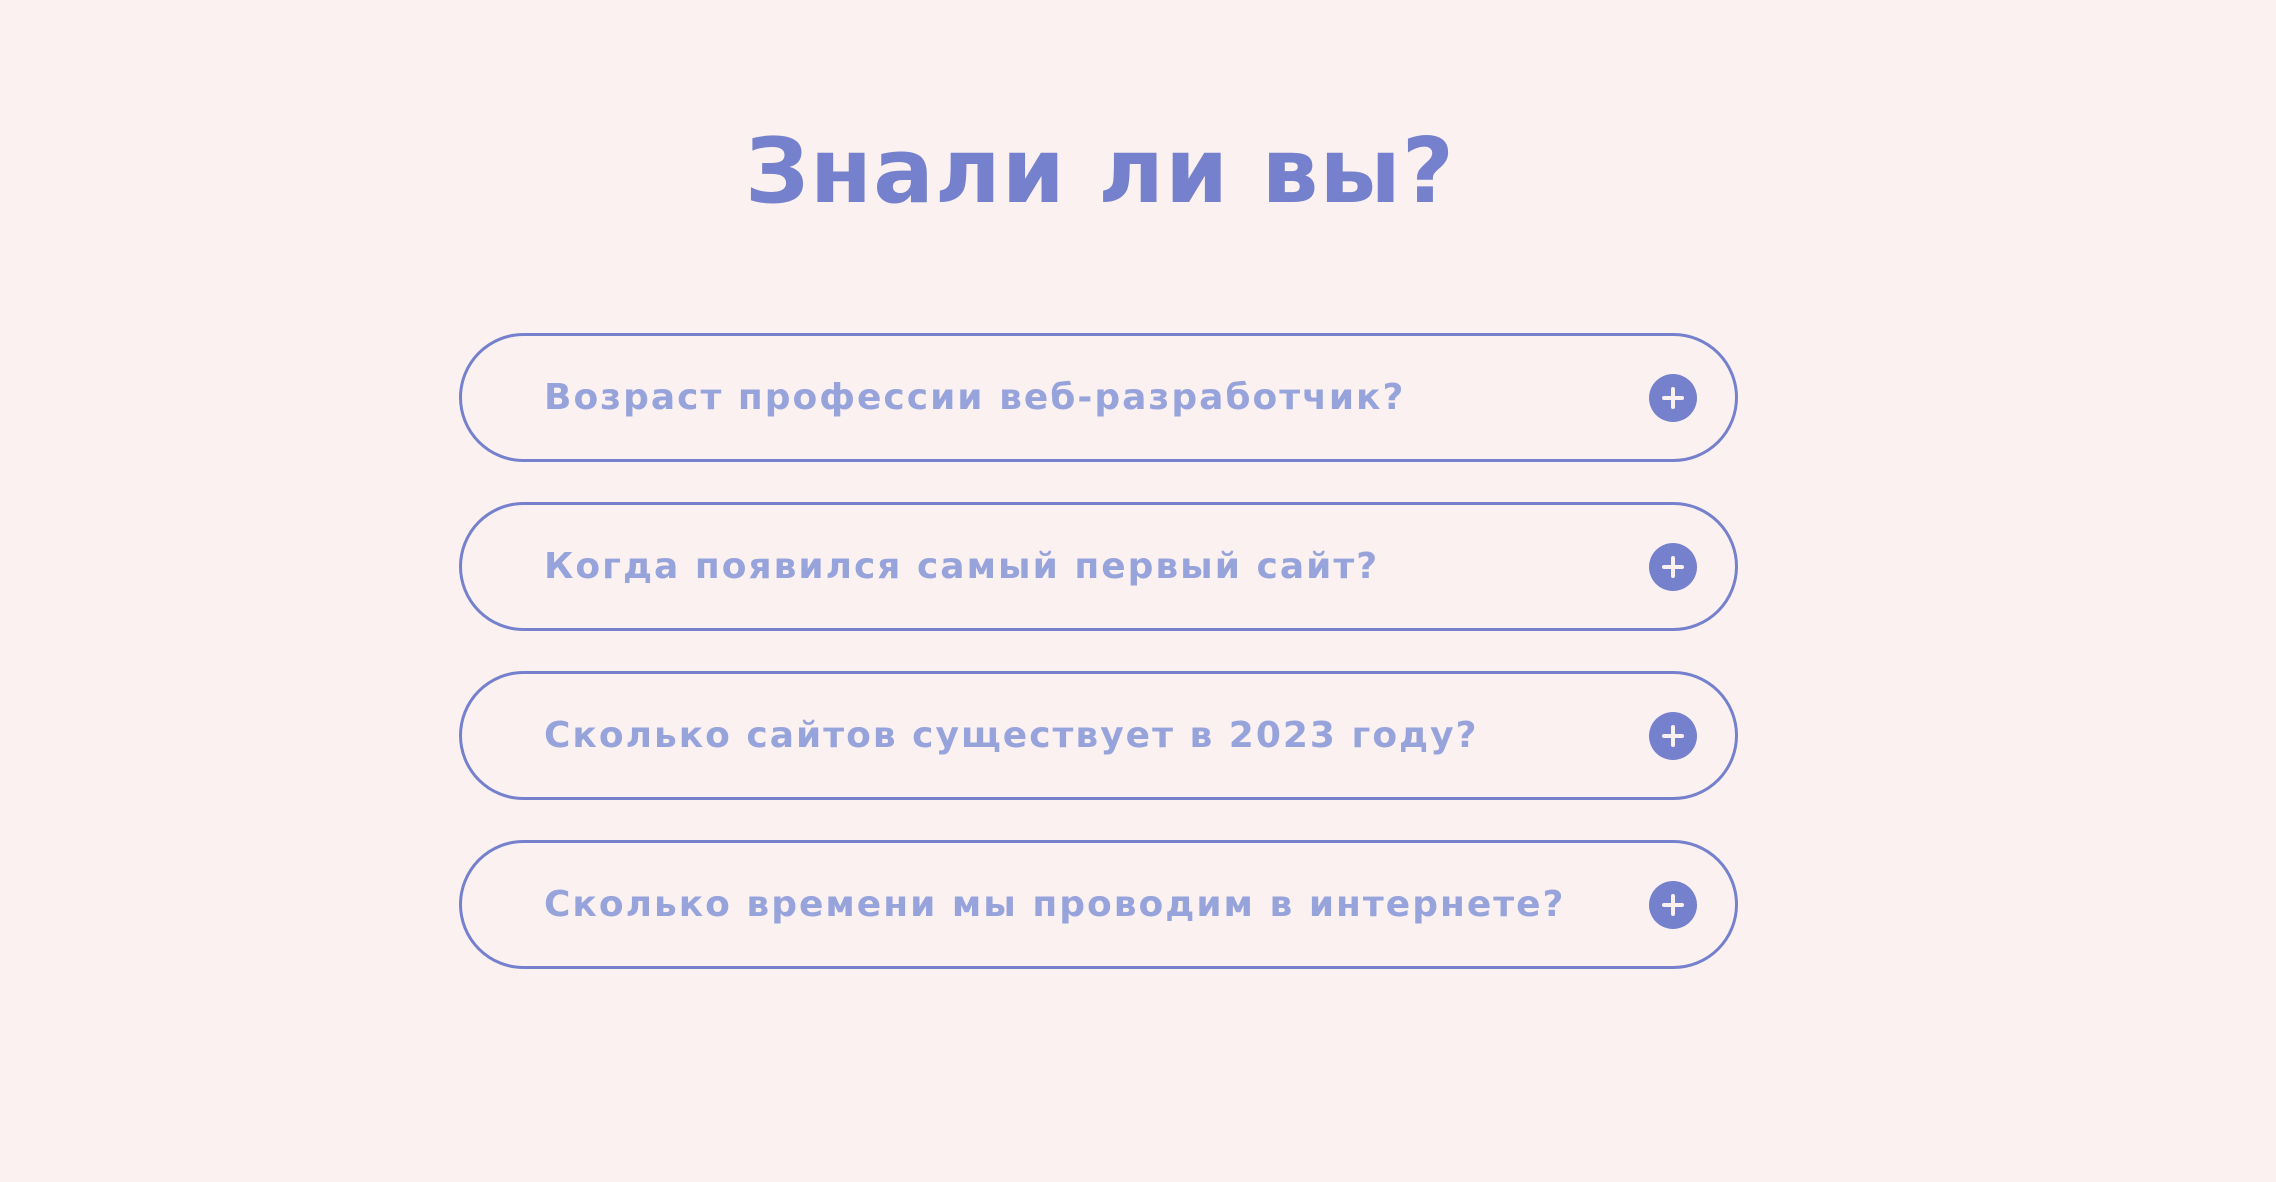 The height and width of the screenshot is (1182, 2276). What do you see at coordinates (1100, 171) in the screenshot?
I see `section-title: Знали ли вы?` at bounding box center [1100, 171].